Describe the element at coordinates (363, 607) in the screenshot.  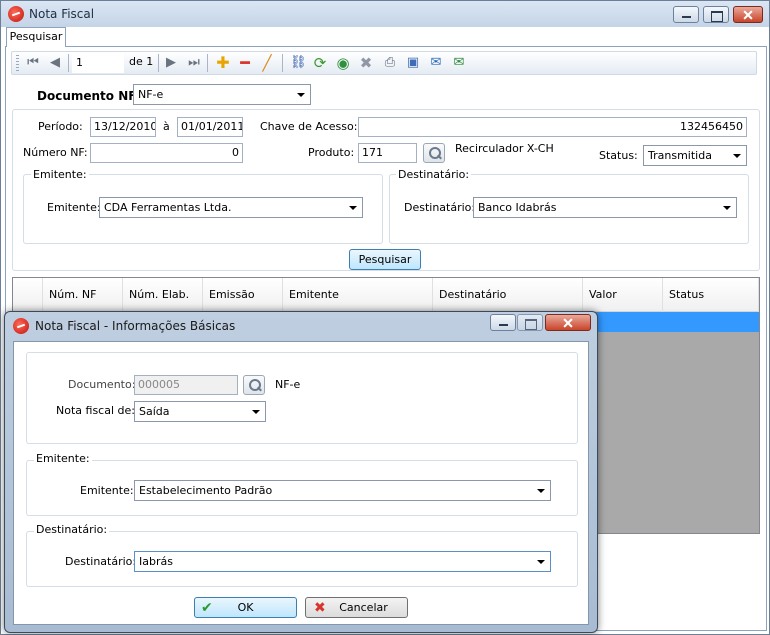
I see `cancel-button-label: Cancelar` at that location.